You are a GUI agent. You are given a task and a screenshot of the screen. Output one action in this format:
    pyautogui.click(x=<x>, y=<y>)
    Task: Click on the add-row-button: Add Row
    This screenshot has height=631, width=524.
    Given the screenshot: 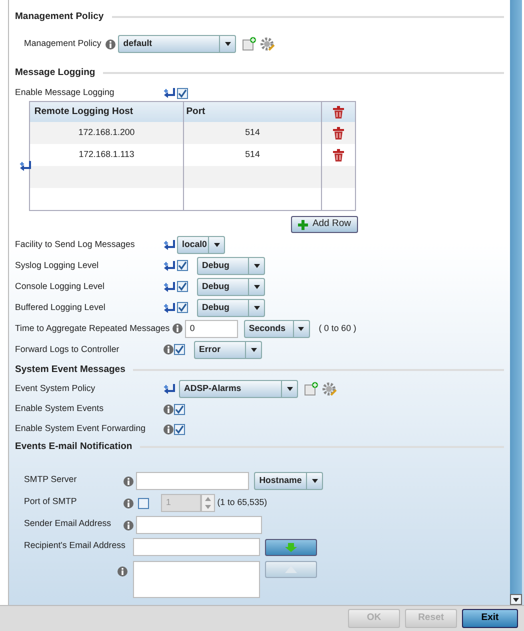 What is the action you would take?
    pyautogui.click(x=324, y=224)
    